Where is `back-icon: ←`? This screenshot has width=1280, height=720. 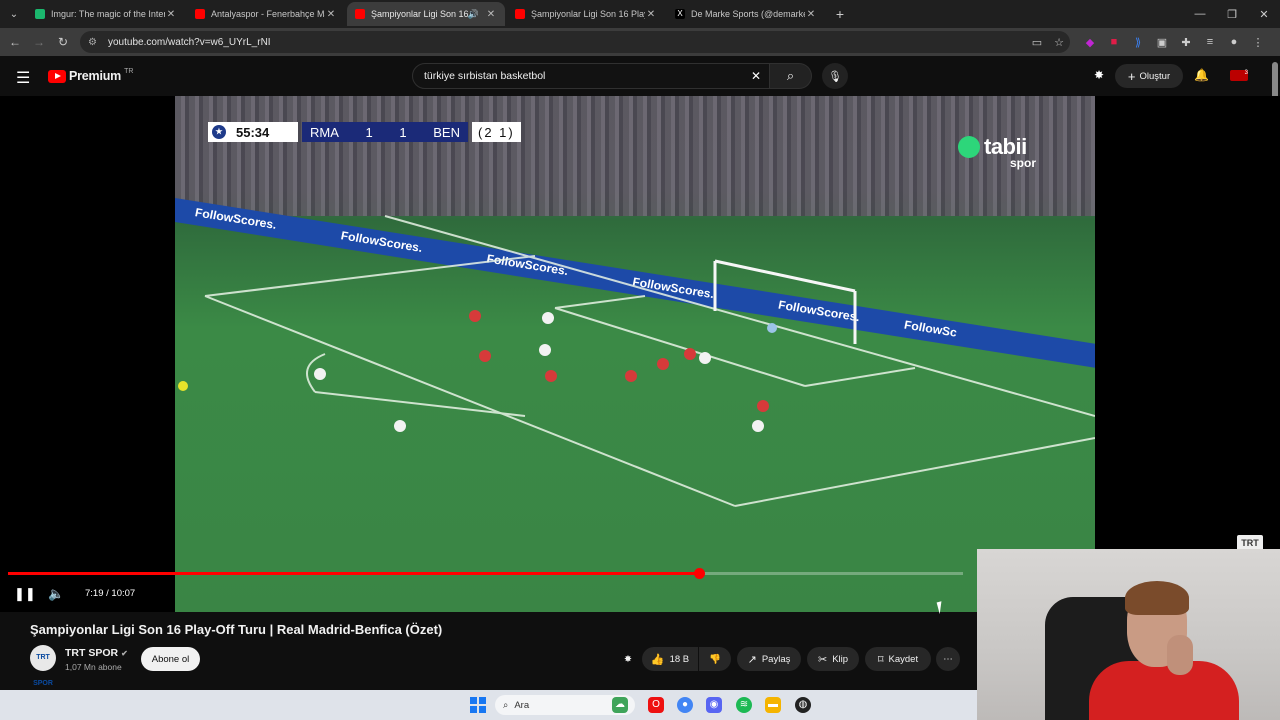
back-icon: ← is located at coordinates (15, 42).